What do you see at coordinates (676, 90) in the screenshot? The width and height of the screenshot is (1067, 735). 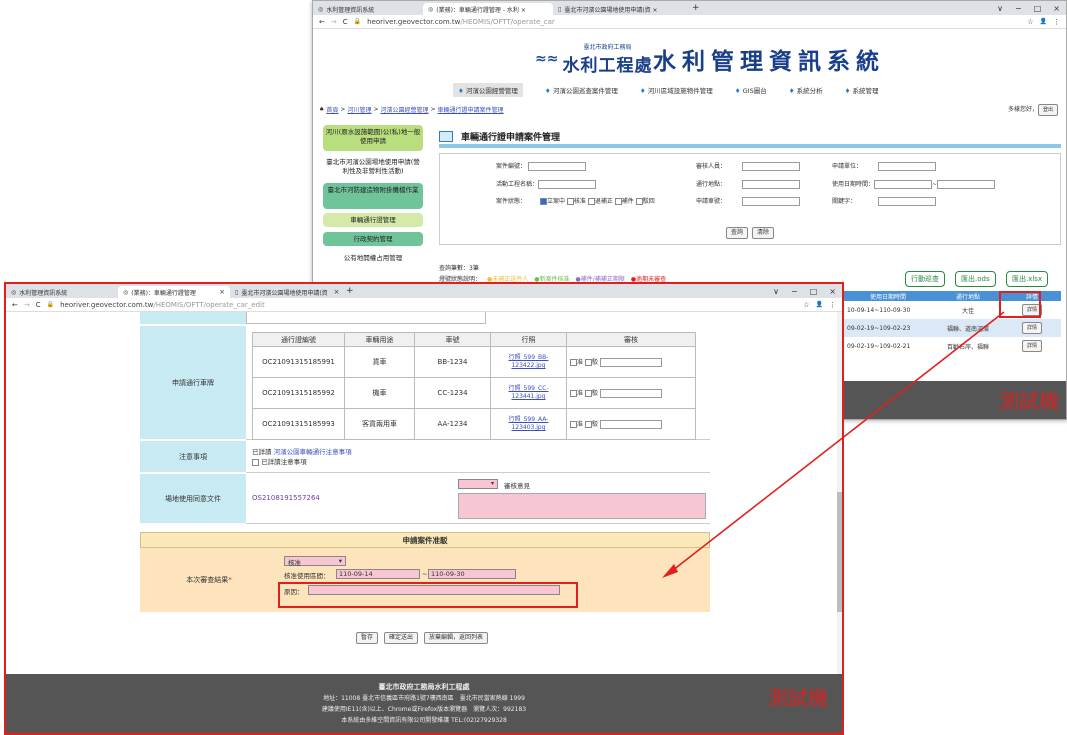 I see `nav-item-facilities: ♦ 河川區域設施物件管理` at bounding box center [676, 90].